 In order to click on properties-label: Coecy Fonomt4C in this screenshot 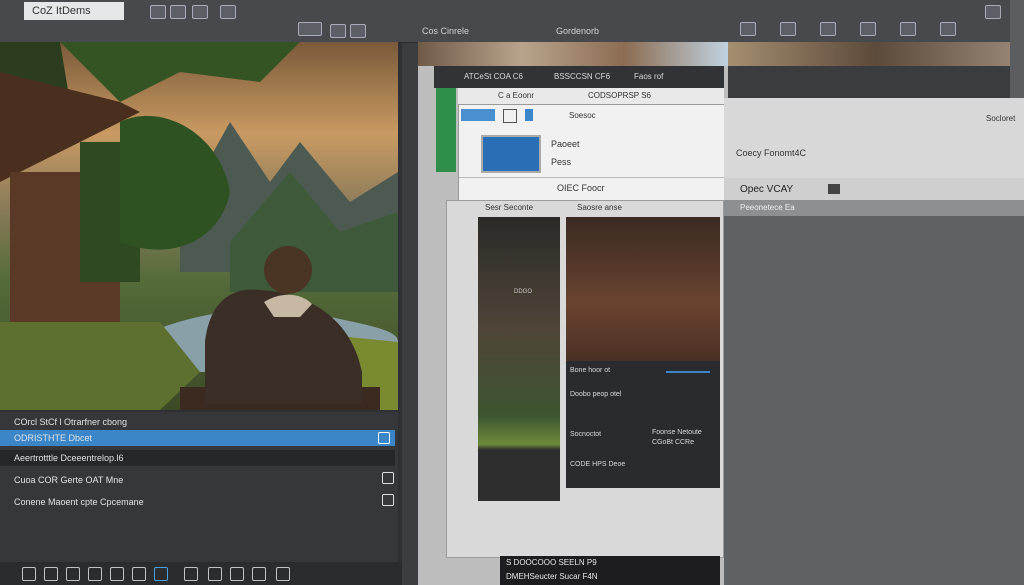, I will do `click(771, 153)`.